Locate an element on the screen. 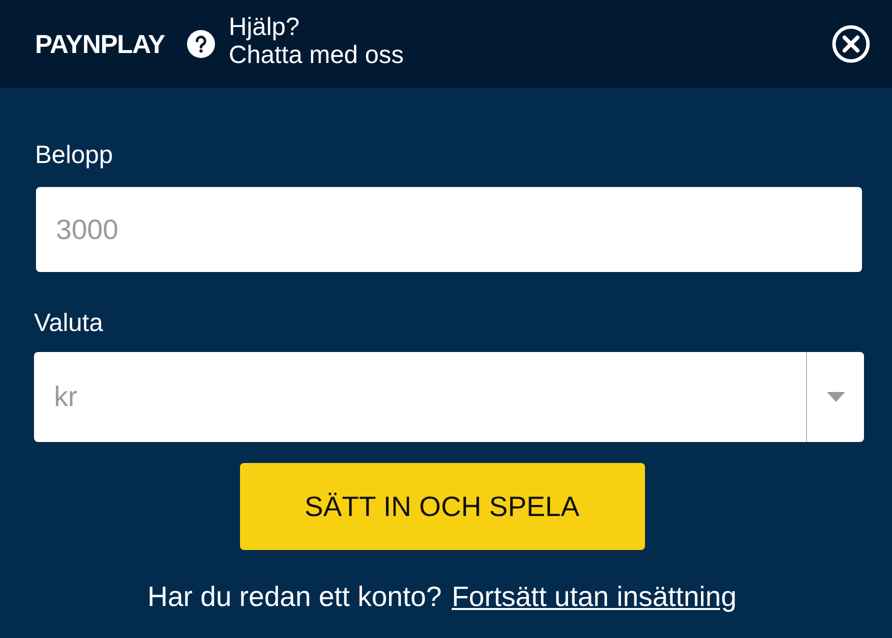  field-label: Belopp is located at coordinates (74, 155).